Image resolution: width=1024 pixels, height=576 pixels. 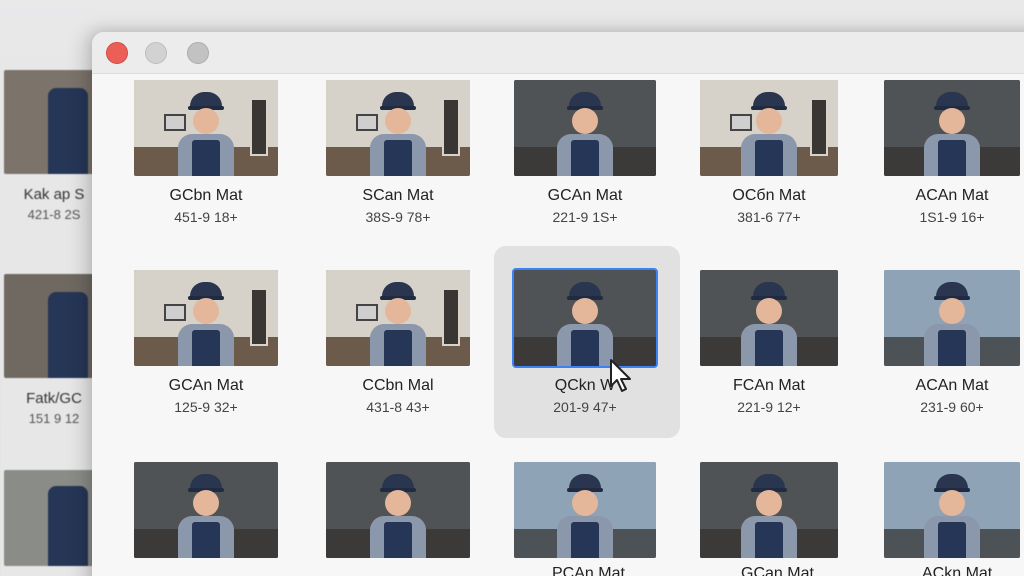 I want to click on photo-grid-item: ACAn Mat 1S1-9 16+, so click(x=952, y=152).